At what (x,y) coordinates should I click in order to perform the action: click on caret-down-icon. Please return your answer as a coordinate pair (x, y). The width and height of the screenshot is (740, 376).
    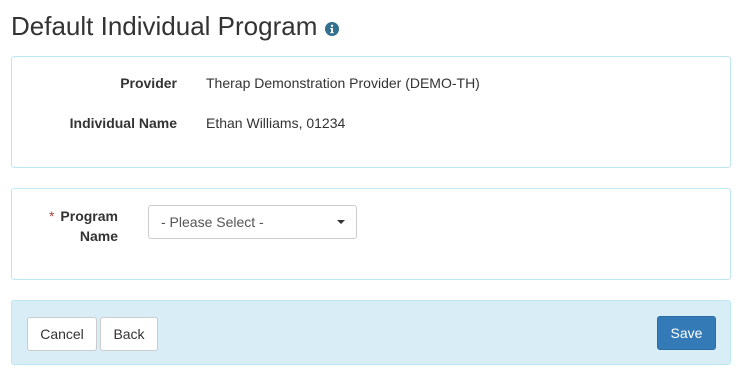
    Looking at the image, I should click on (341, 222).